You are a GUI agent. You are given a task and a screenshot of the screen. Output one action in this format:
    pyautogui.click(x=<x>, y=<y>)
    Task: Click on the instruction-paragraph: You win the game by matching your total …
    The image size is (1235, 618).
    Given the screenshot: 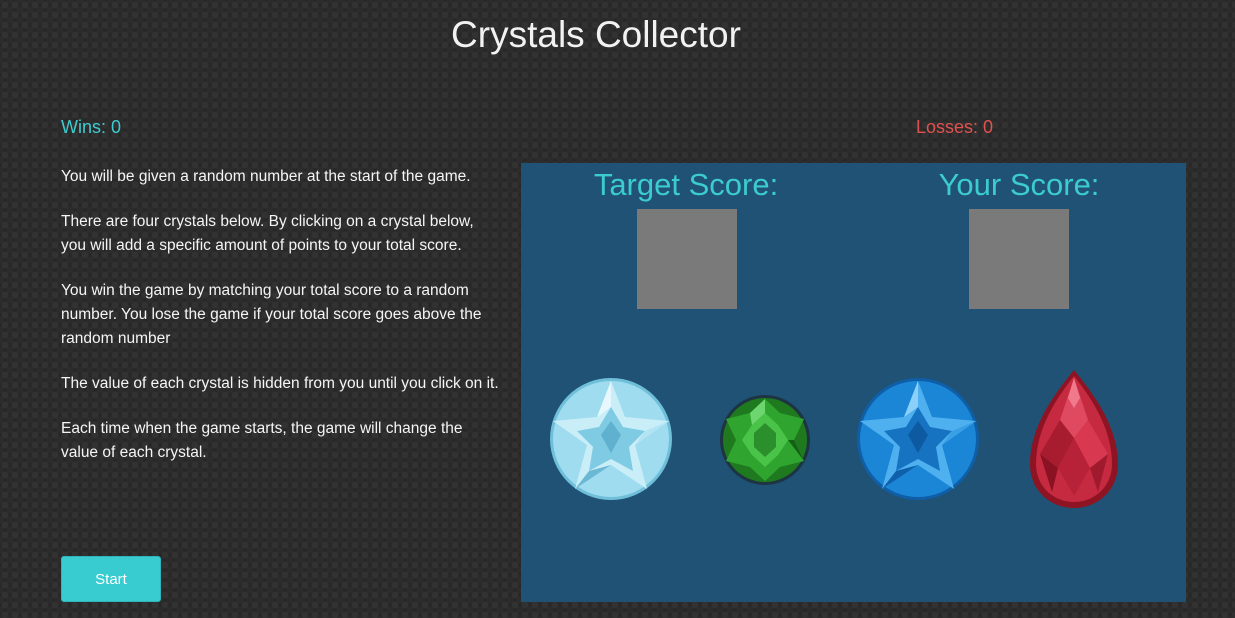 What is the action you would take?
    pyautogui.click(x=271, y=314)
    